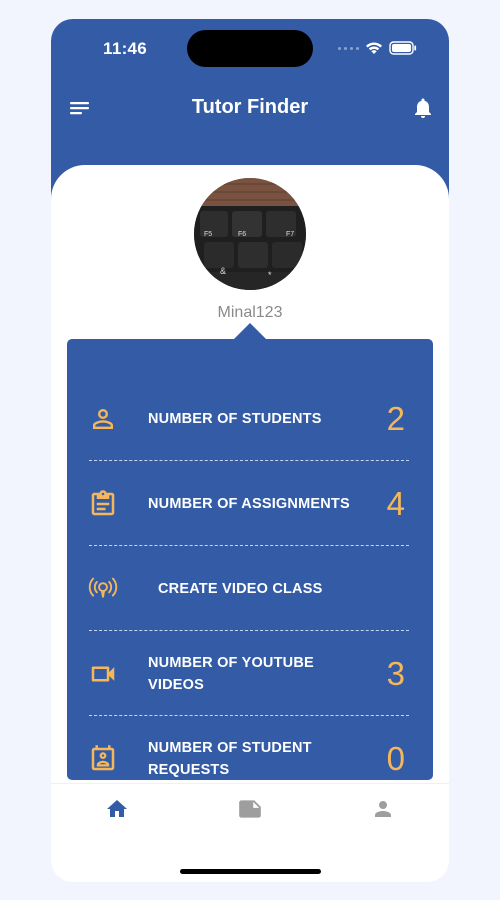 The image size is (500, 900). What do you see at coordinates (395, 418) in the screenshot?
I see `stat-count: 2` at bounding box center [395, 418].